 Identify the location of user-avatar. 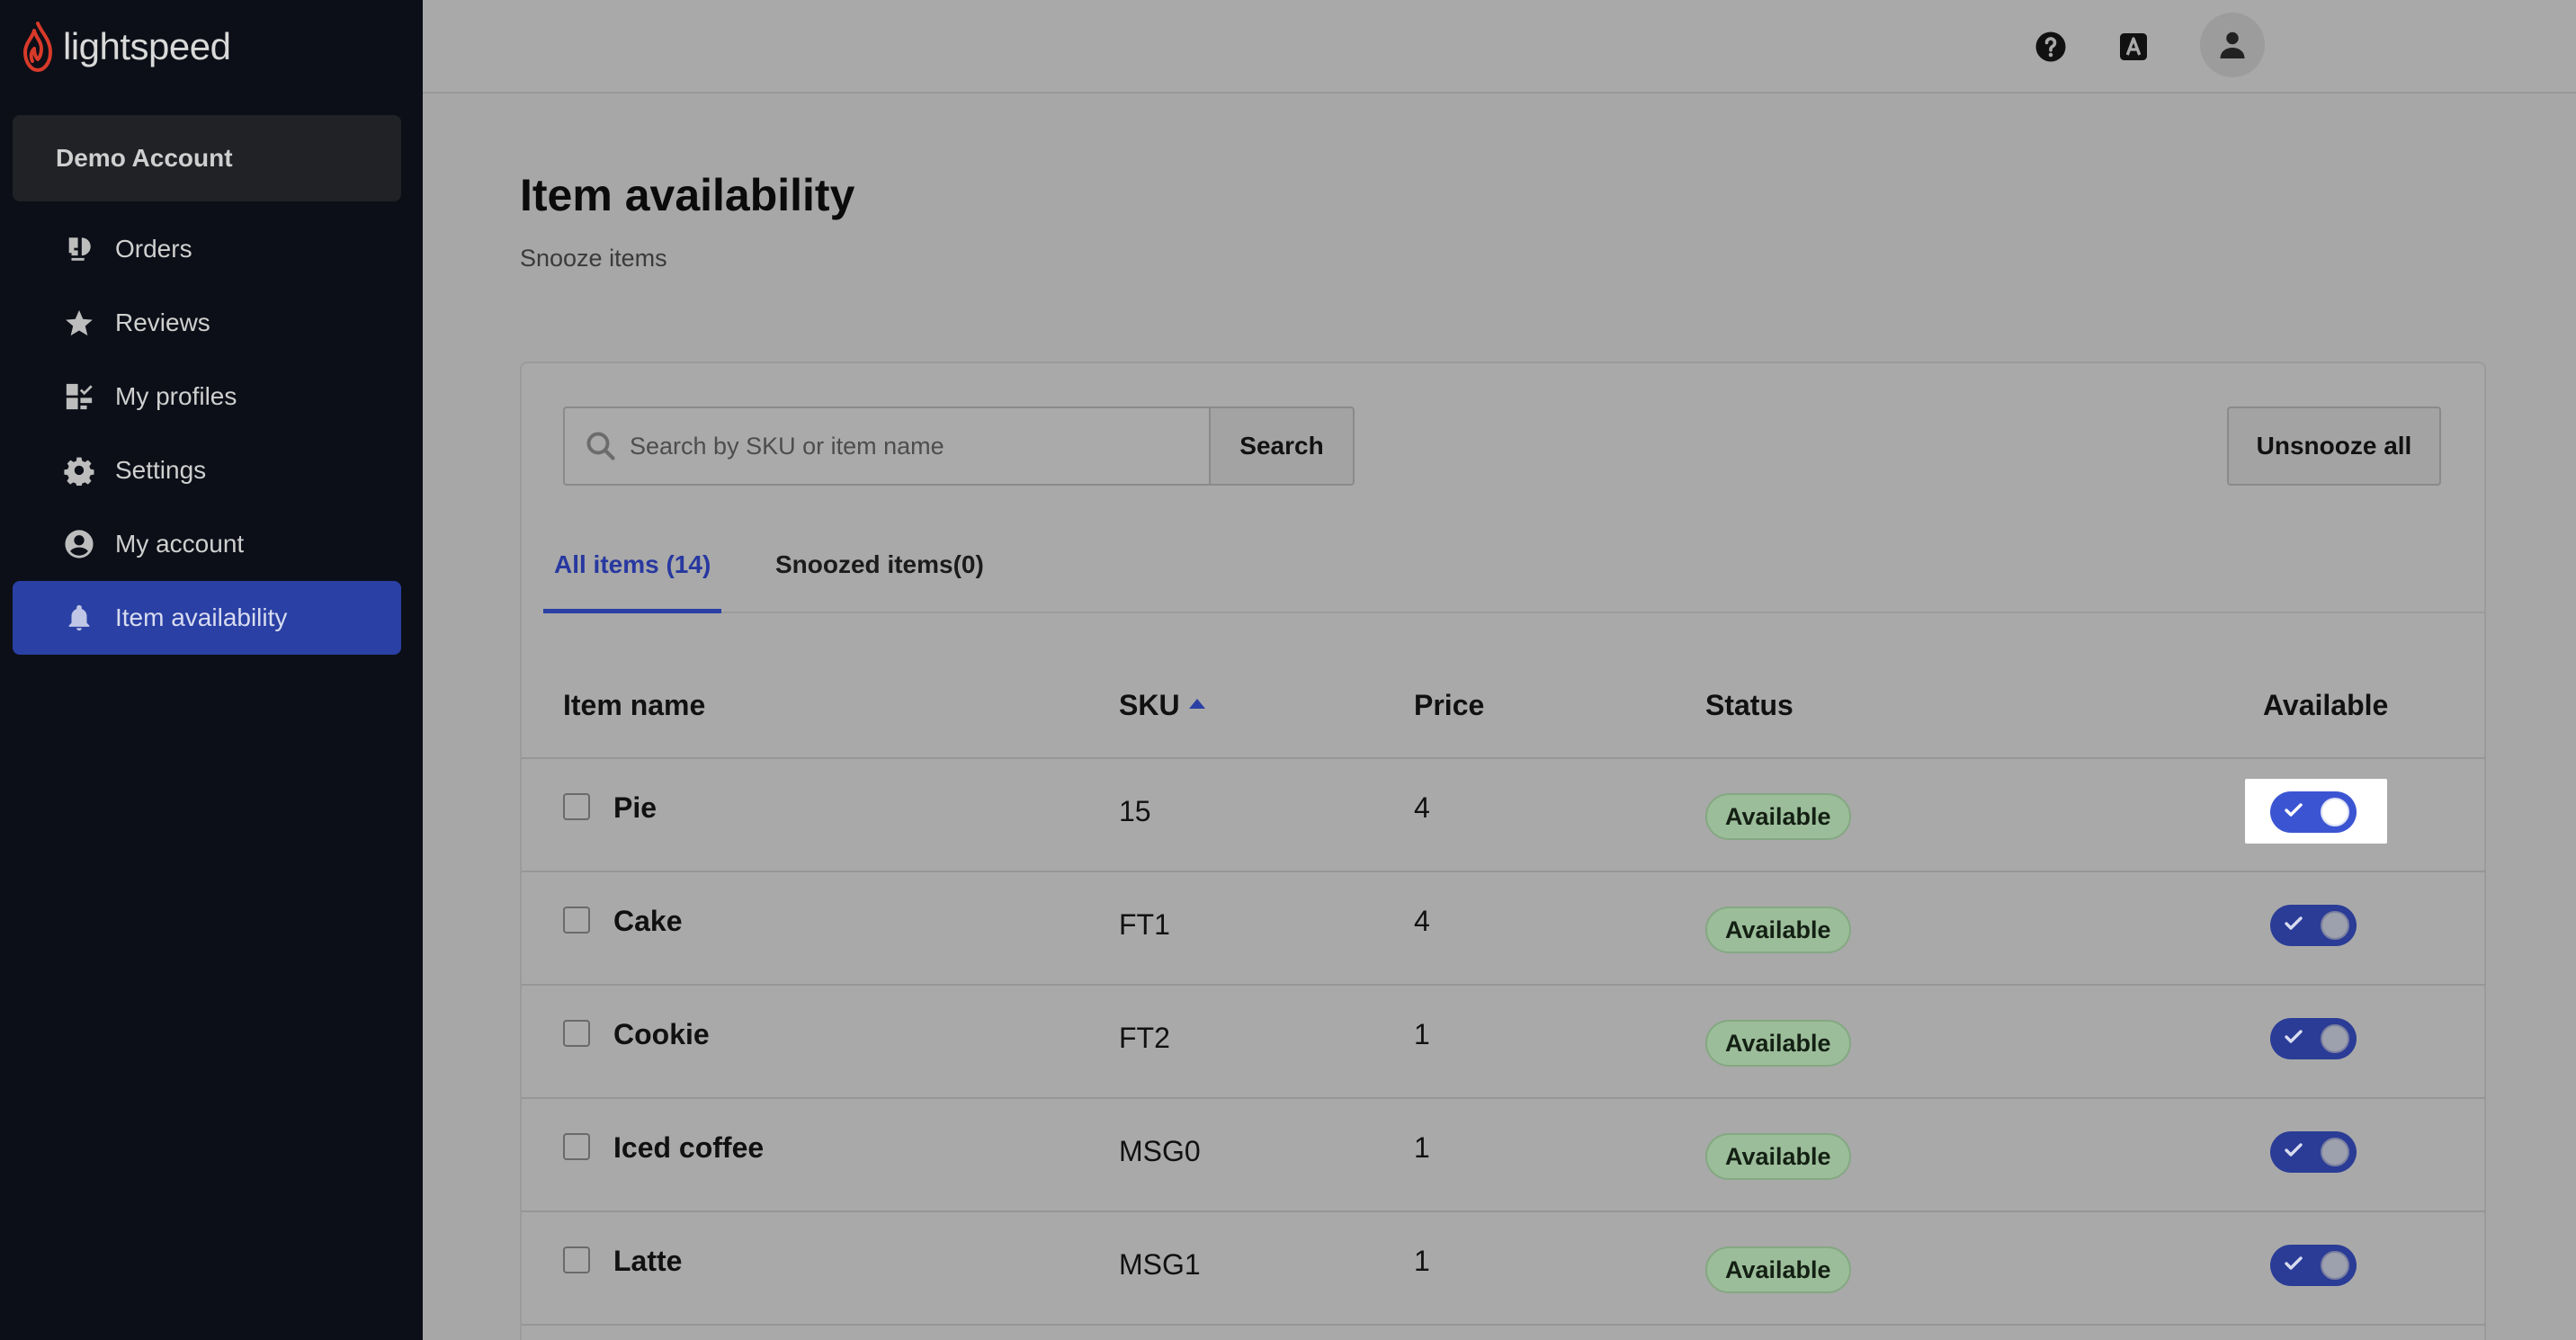
(2232, 45).